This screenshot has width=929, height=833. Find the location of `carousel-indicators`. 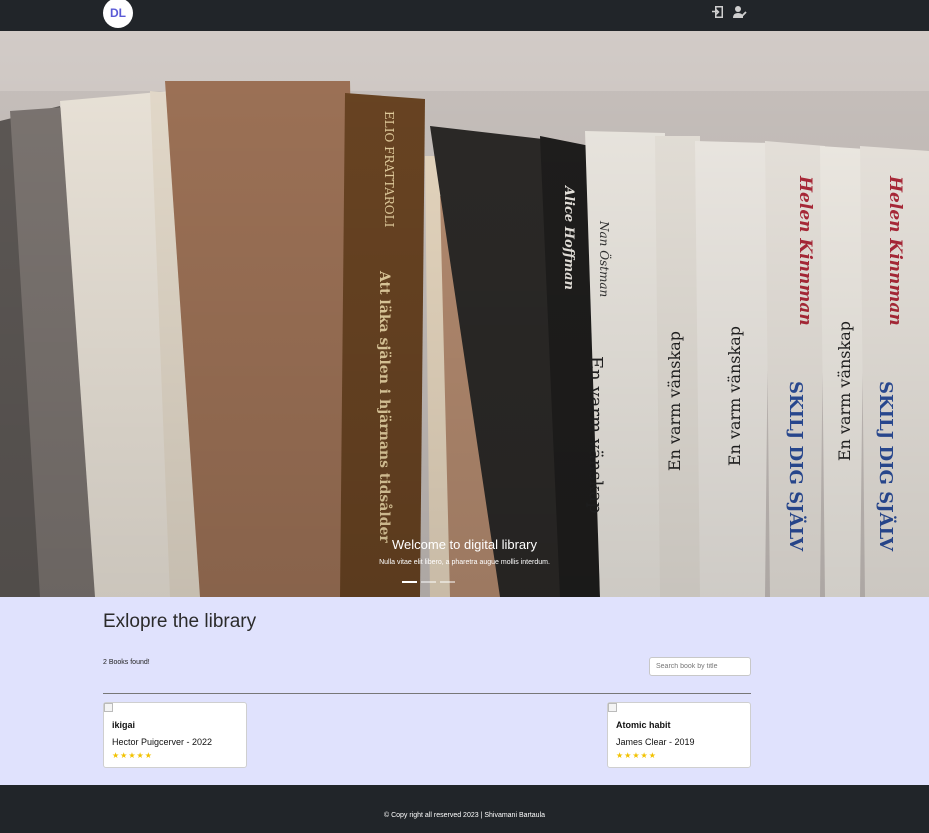

carousel-indicators is located at coordinates (428, 582).